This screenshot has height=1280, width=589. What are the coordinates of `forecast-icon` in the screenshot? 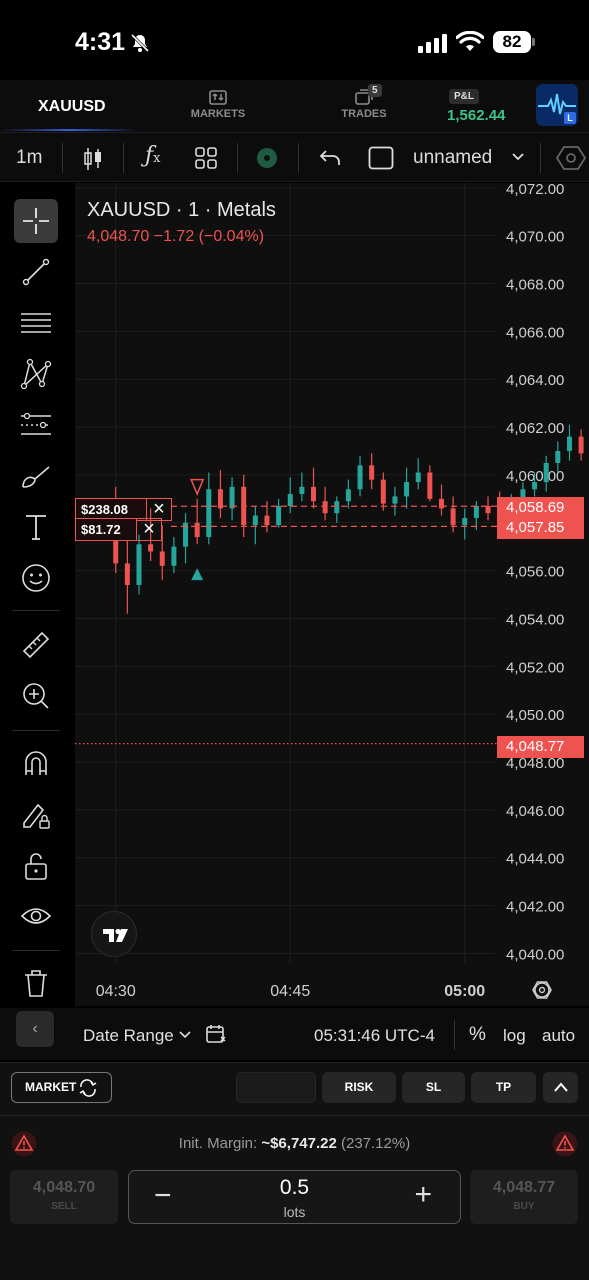 It's located at (36, 423).